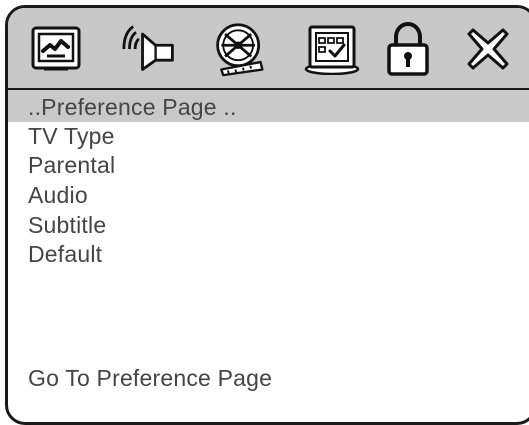  Describe the element at coordinates (240, 49) in the screenshot. I see `video-film-reel-icon` at that location.